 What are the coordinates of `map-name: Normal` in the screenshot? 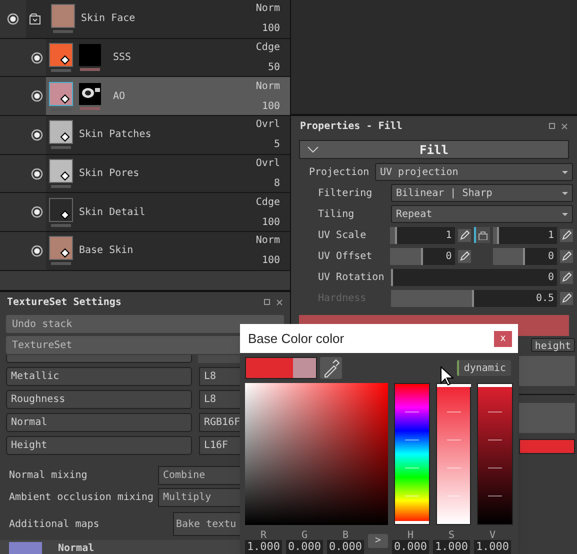 It's located at (76, 548).